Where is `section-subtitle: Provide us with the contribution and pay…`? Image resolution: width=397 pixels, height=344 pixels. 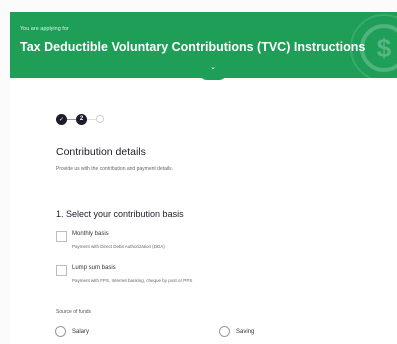
section-subtitle: Provide us with the contribution and pay… is located at coordinates (115, 169).